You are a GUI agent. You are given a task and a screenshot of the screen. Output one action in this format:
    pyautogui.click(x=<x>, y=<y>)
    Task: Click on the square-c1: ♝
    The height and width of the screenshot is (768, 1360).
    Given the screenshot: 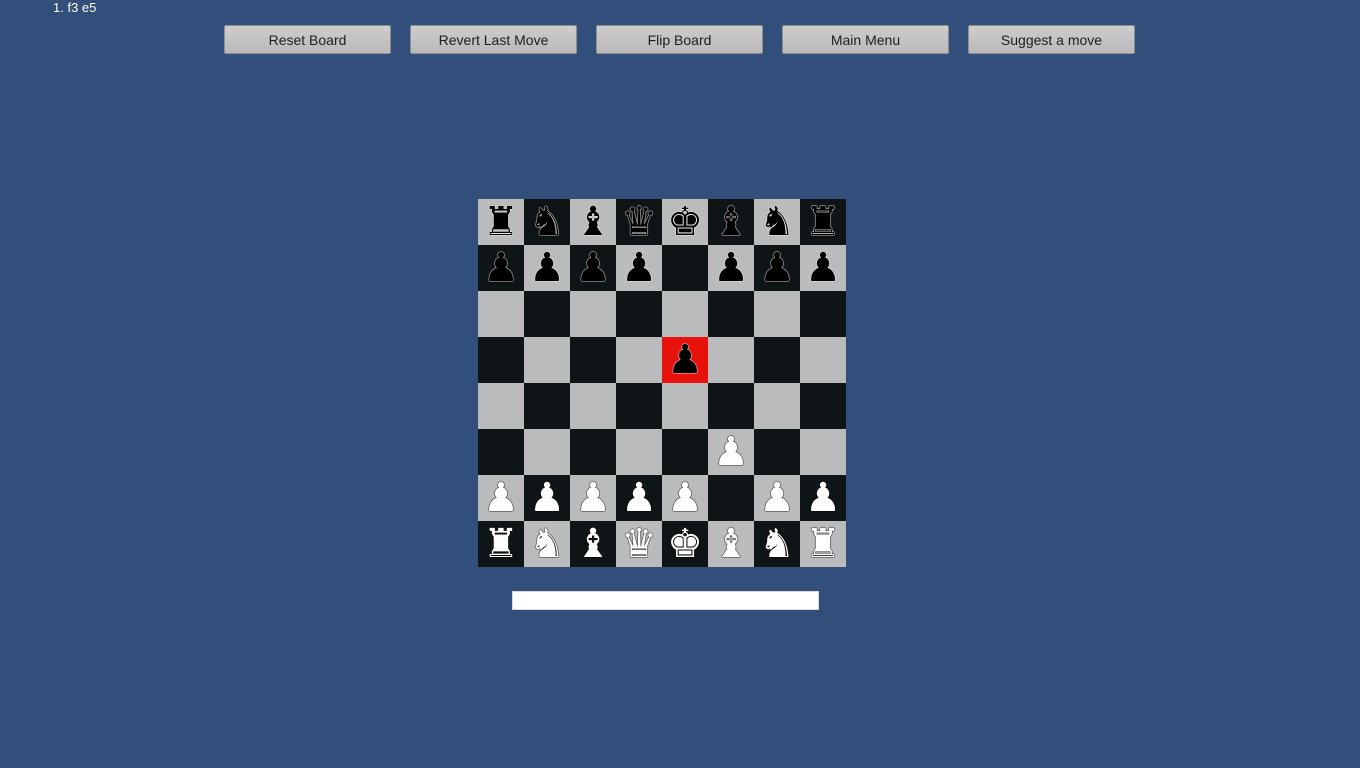 What is the action you would take?
    pyautogui.click(x=593, y=544)
    